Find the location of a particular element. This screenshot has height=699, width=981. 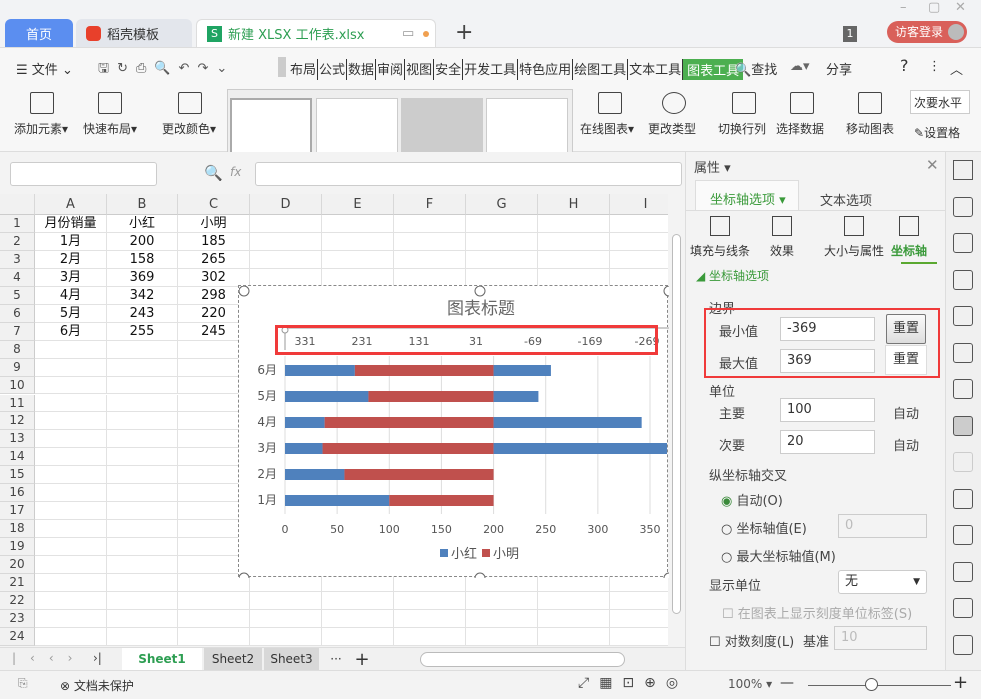

quick-layout-button: 快速布局▾ is located at coordinates (110, 128).